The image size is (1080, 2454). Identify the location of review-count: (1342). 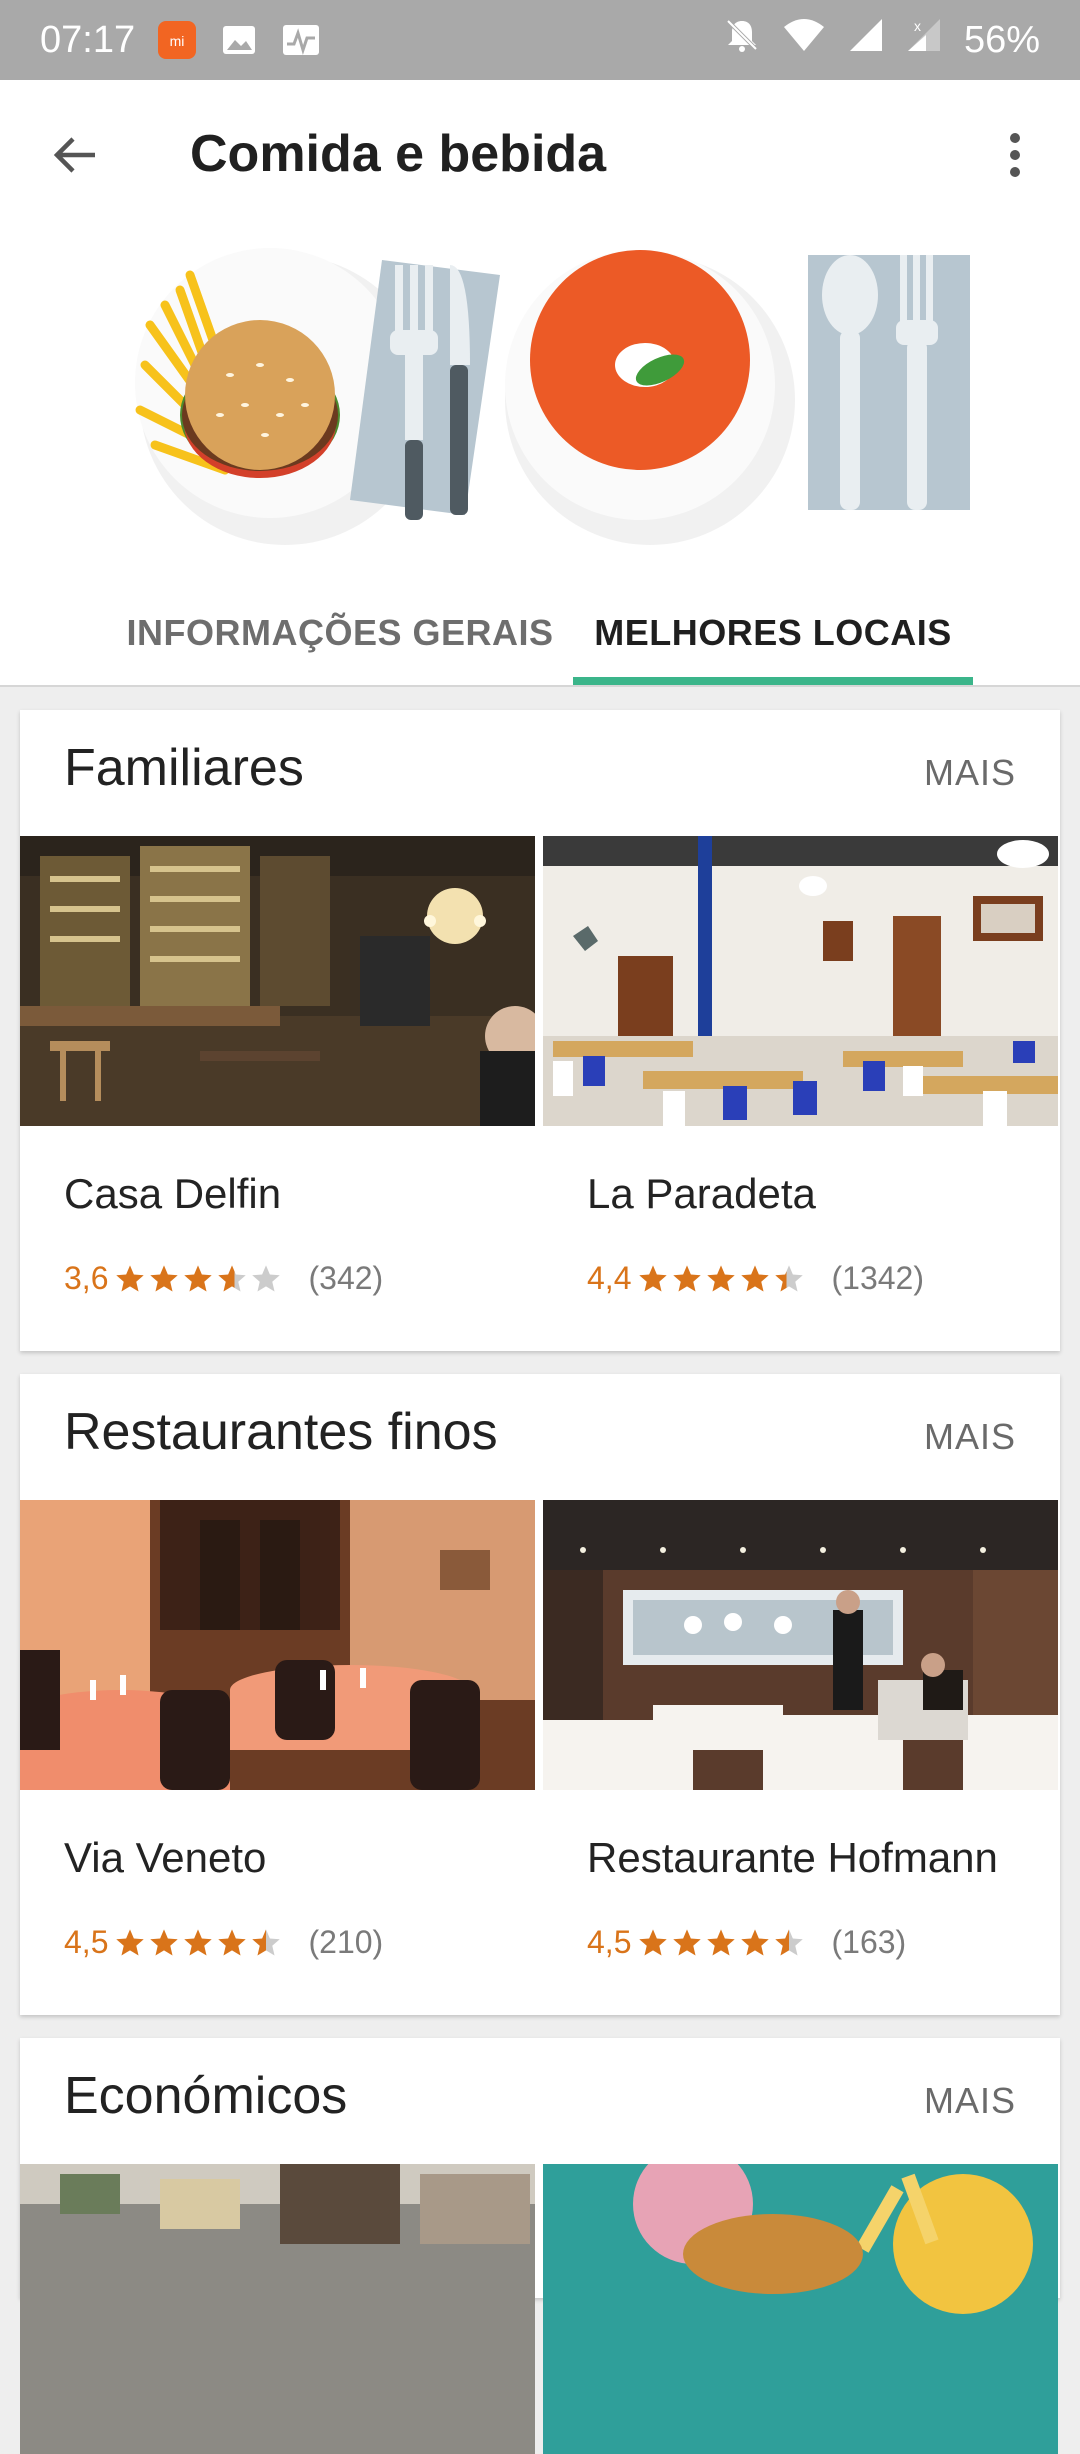
(877, 1278).